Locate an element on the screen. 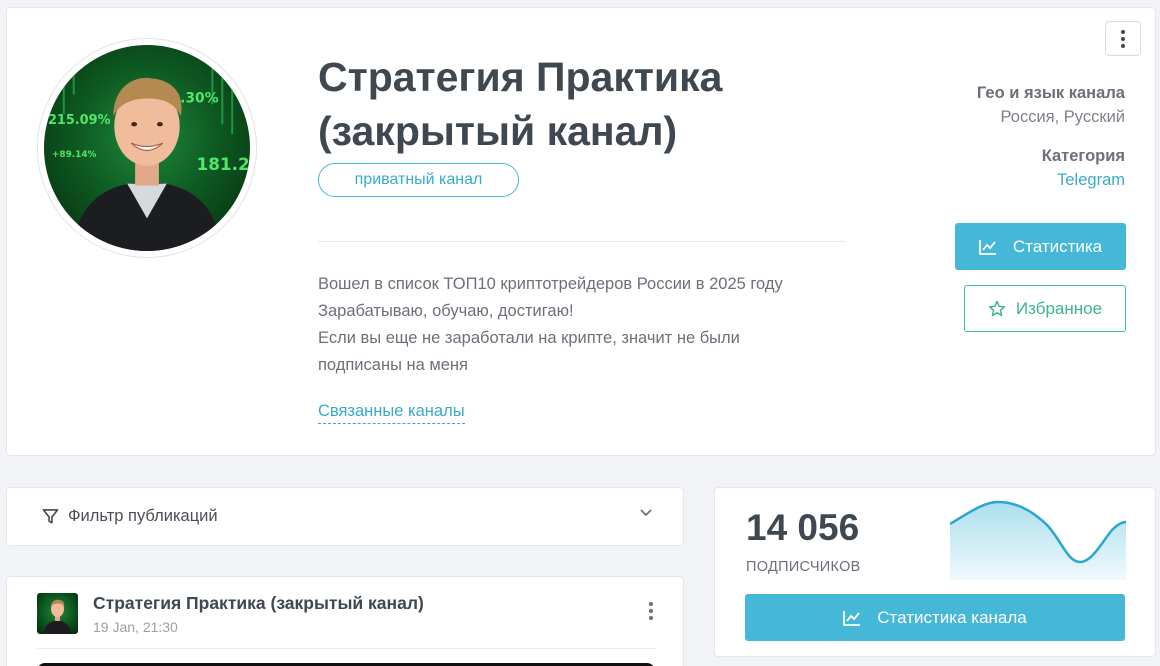 The width and height of the screenshot is (1160, 666). statistics-button: Статистика is located at coordinates (1040, 246).